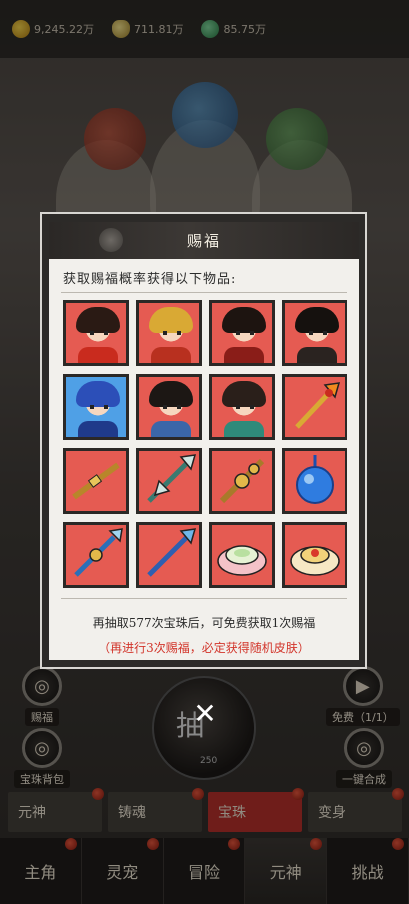 This screenshot has width=409, height=904. Describe the element at coordinates (204, 648) in the screenshot. I see `guaranteed-skin-hint: （再进行3次赐福，必定获得随机皮肤）` at that location.